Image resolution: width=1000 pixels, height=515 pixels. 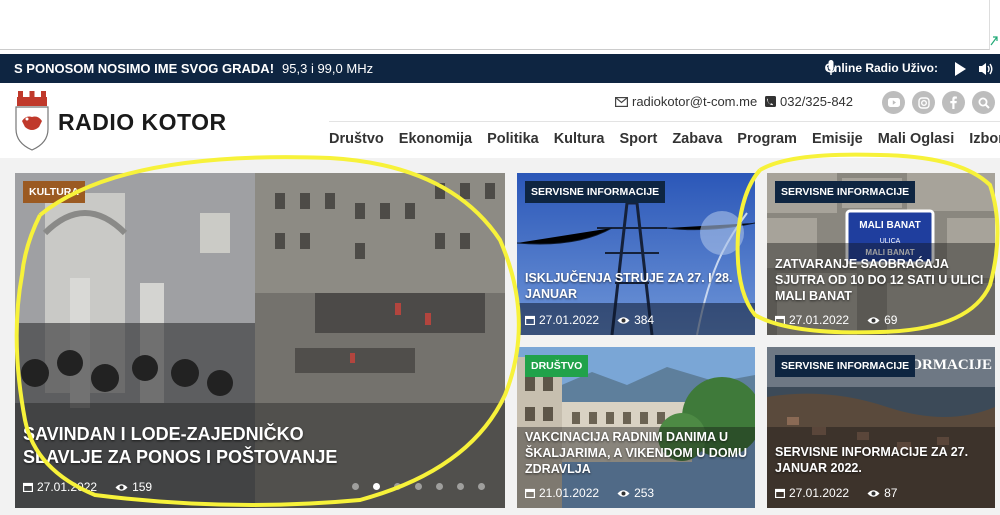 What do you see at coordinates (817, 101) in the screenshot?
I see `phone-text: 032/325-842` at bounding box center [817, 101].